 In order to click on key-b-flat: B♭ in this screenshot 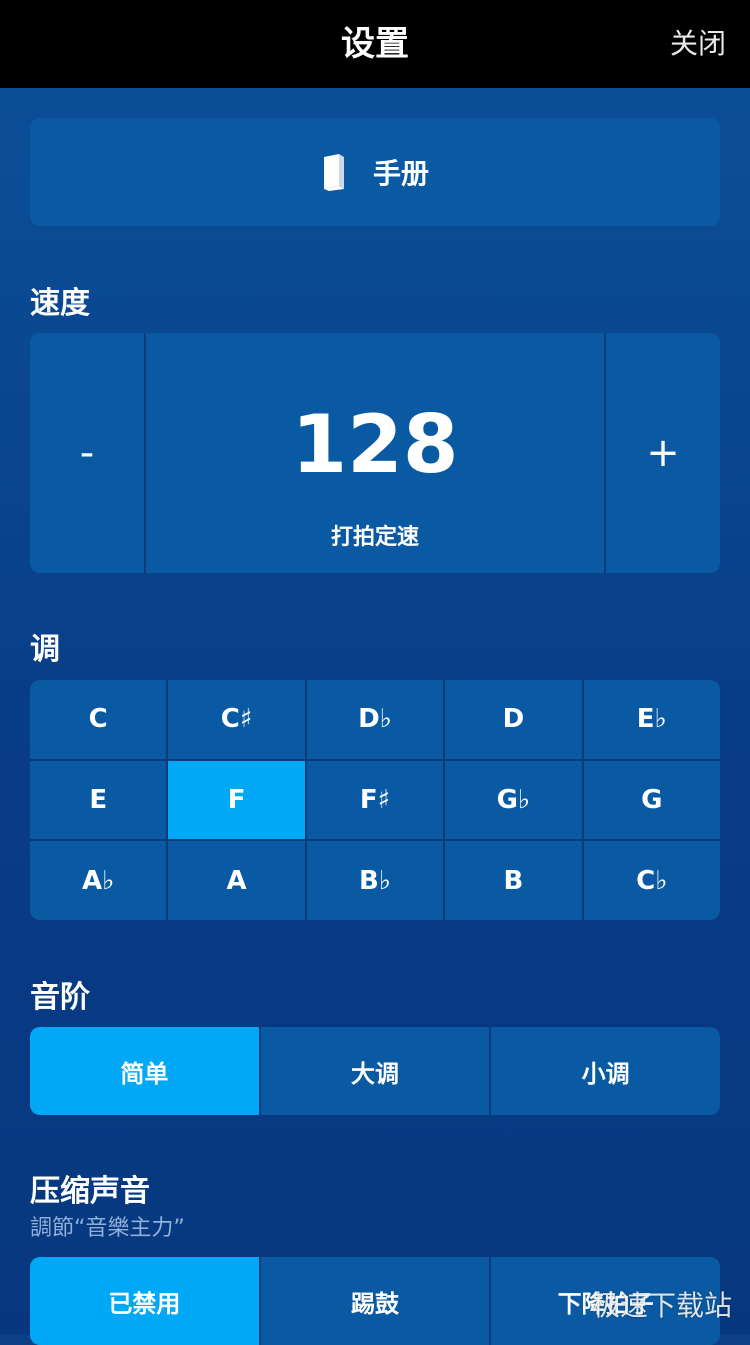, I will do `click(375, 880)`.